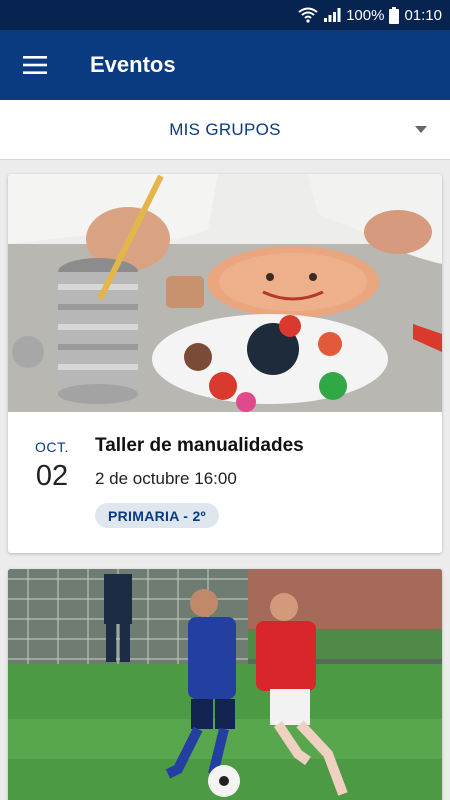 This screenshot has width=450, height=800. I want to click on group-selector-dropdown: MIS GRUPOS, so click(225, 130).